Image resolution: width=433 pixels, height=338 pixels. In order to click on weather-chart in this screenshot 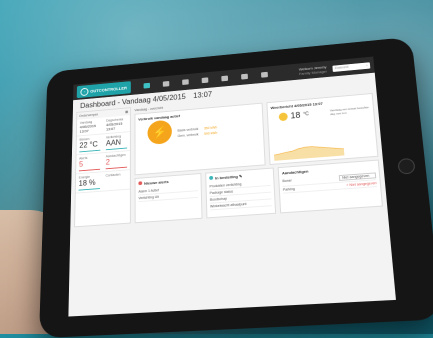, I will do `click(309, 151)`.